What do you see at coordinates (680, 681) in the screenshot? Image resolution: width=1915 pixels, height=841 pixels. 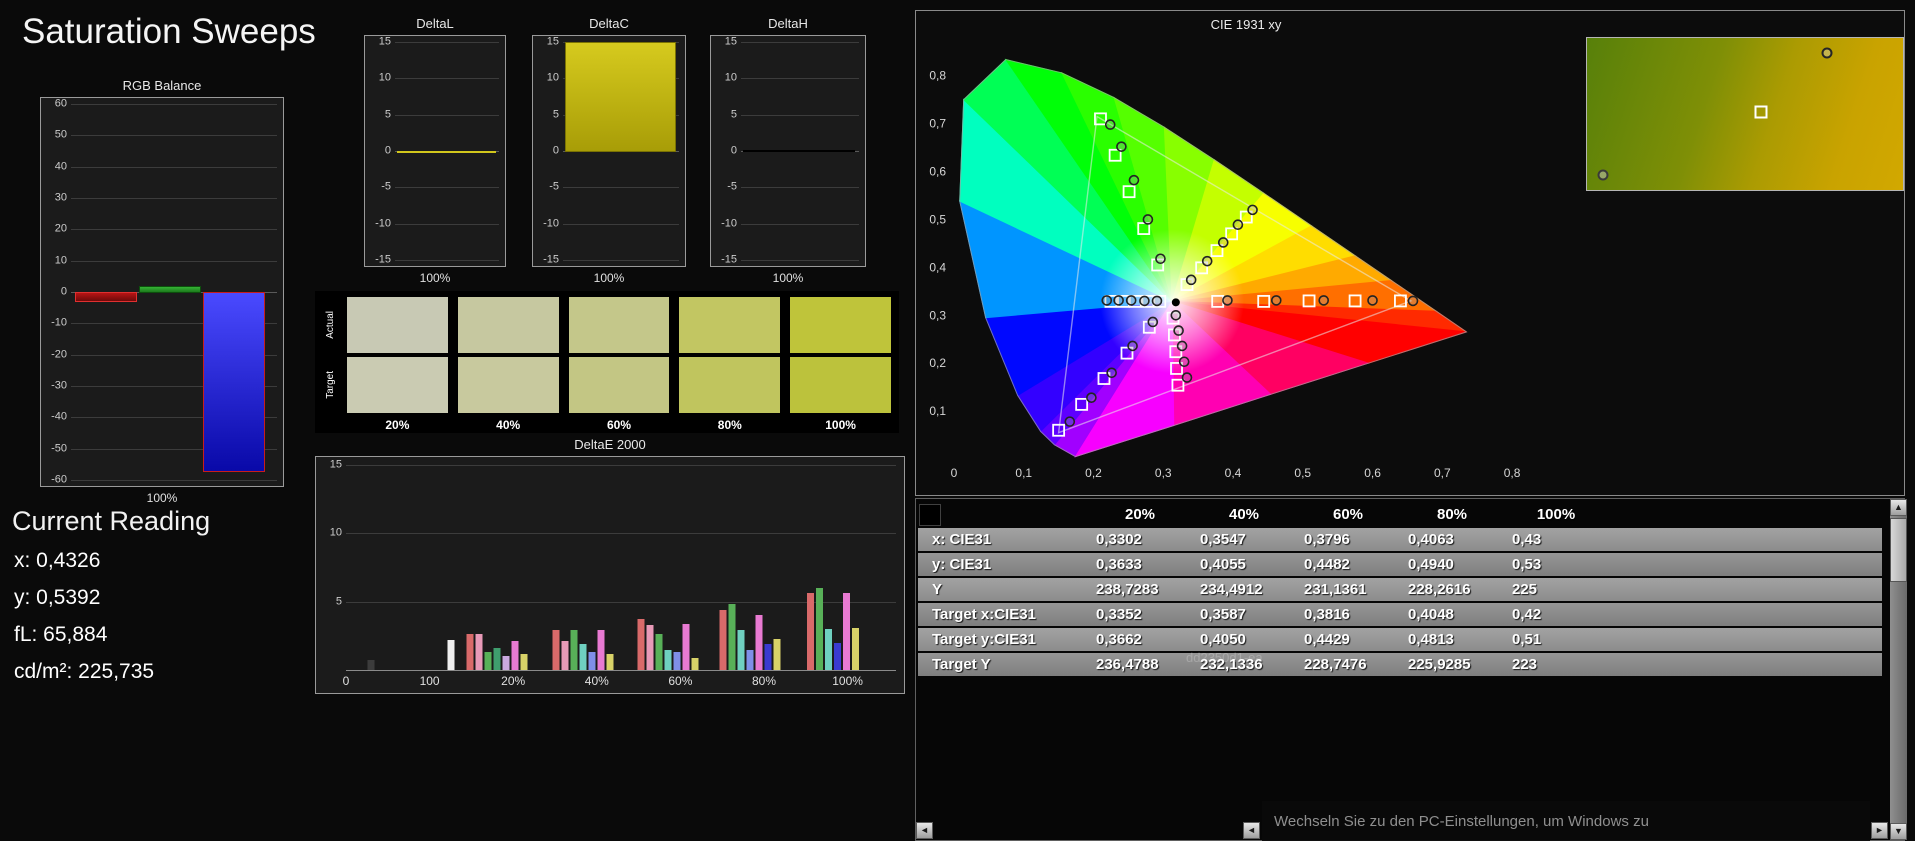 I see `x-tick-label: 60%` at bounding box center [680, 681].